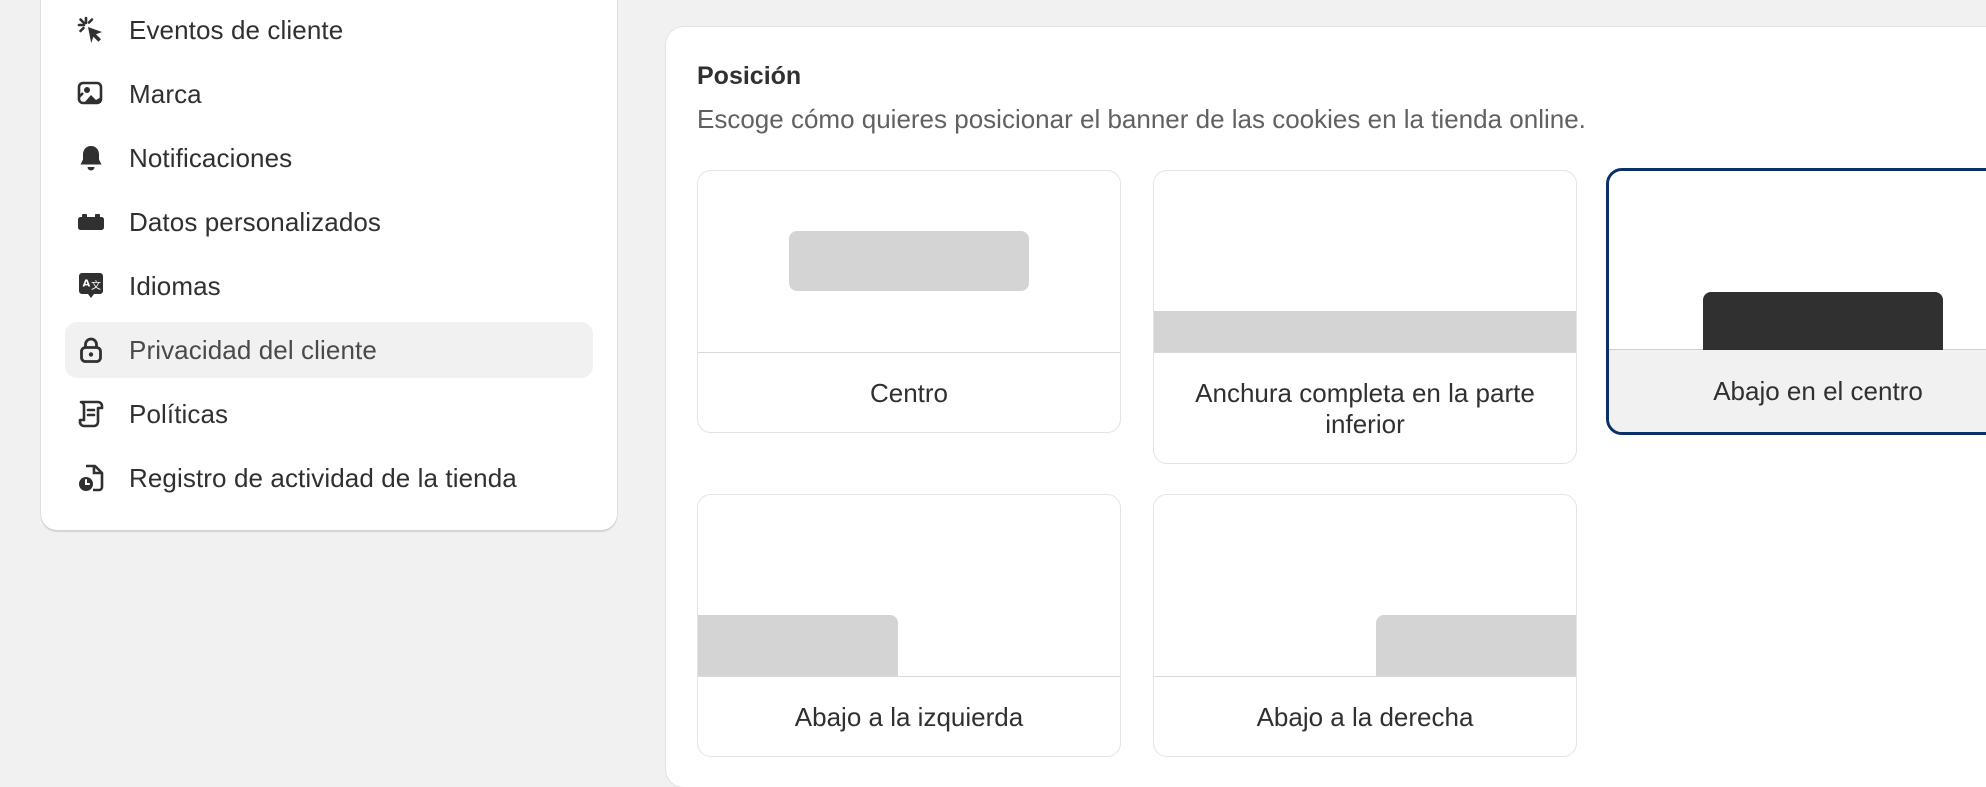 This screenshot has width=1986, height=787. What do you see at coordinates (179, 413) in the screenshot?
I see `sidebar-item-label: Políticas` at bounding box center [179, 413].